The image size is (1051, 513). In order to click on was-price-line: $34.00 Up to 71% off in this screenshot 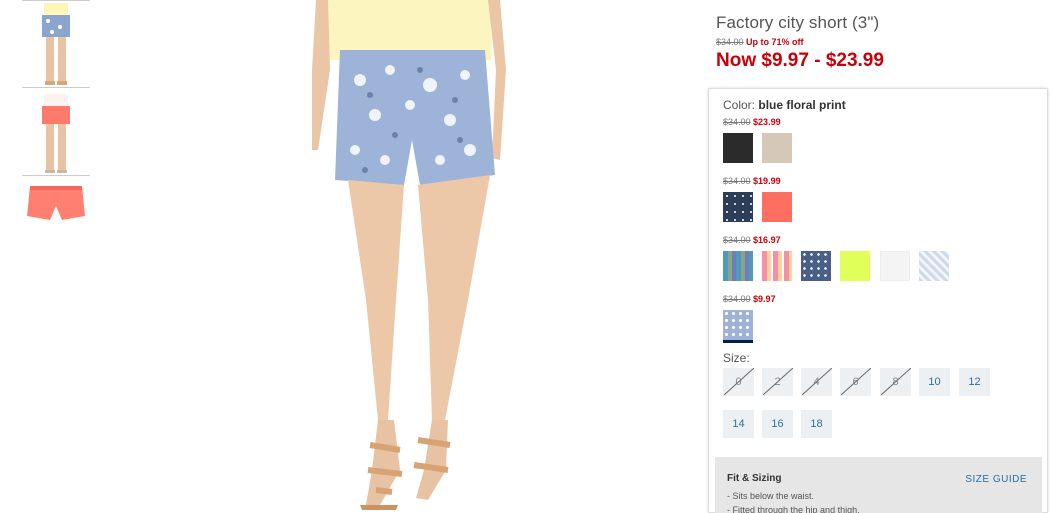, I will do `click(881, 42)`.